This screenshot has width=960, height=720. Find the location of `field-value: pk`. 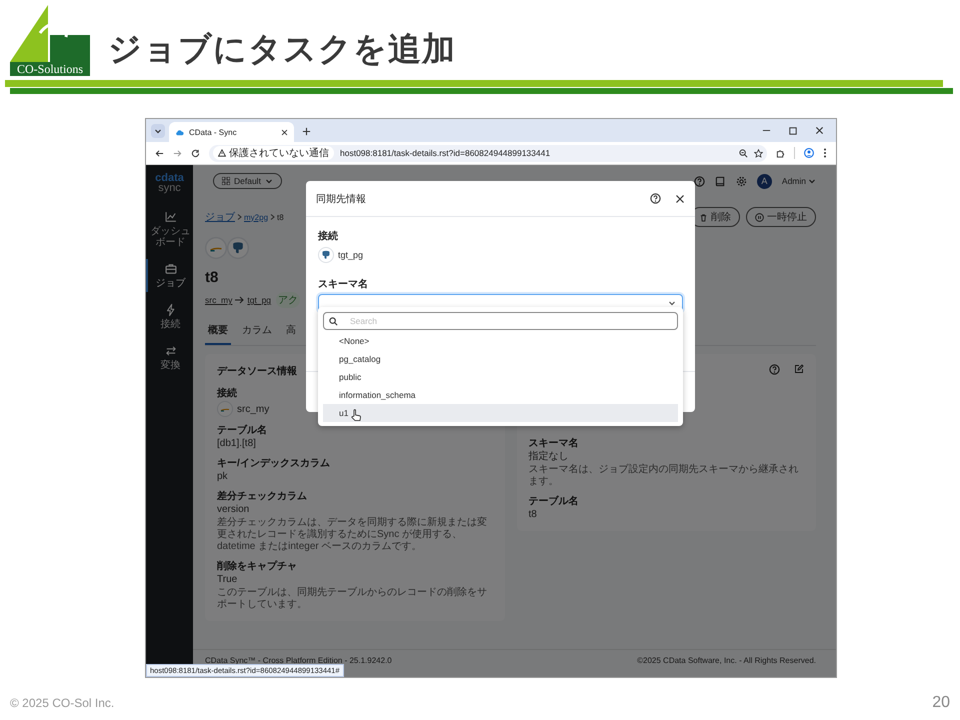

field-value: pk is located at coordinates (222, 477).